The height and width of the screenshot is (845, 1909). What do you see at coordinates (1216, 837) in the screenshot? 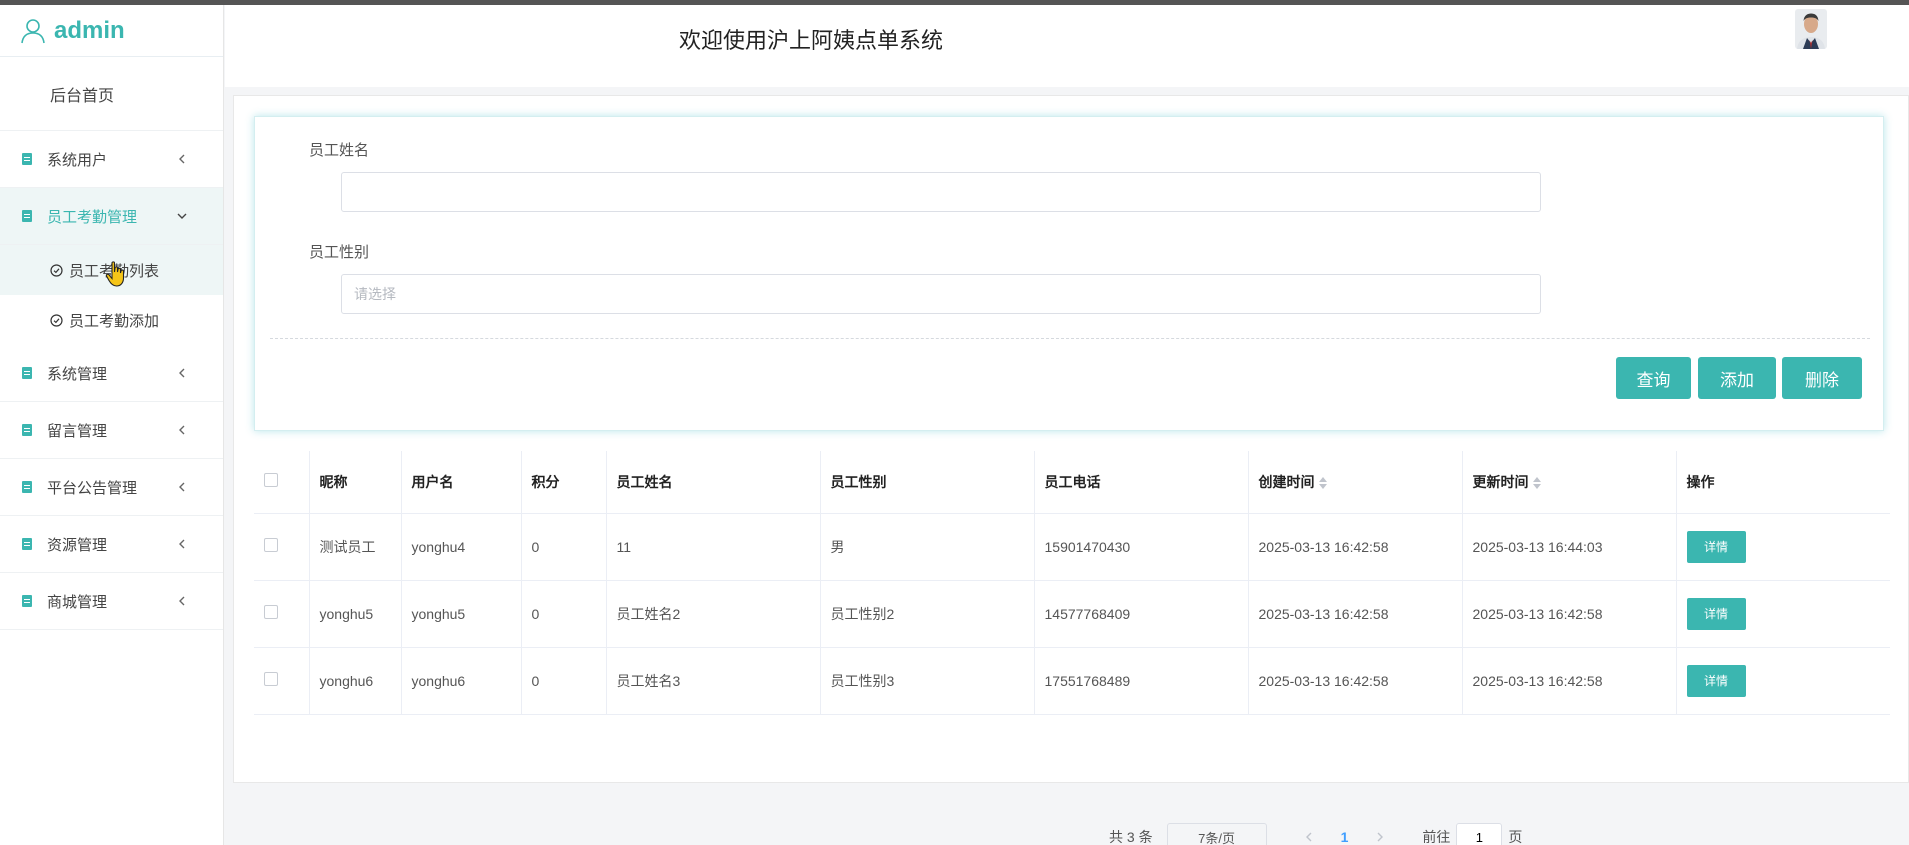
I see `page-size-label: 7条/页` at bounding box center [1216, 837].